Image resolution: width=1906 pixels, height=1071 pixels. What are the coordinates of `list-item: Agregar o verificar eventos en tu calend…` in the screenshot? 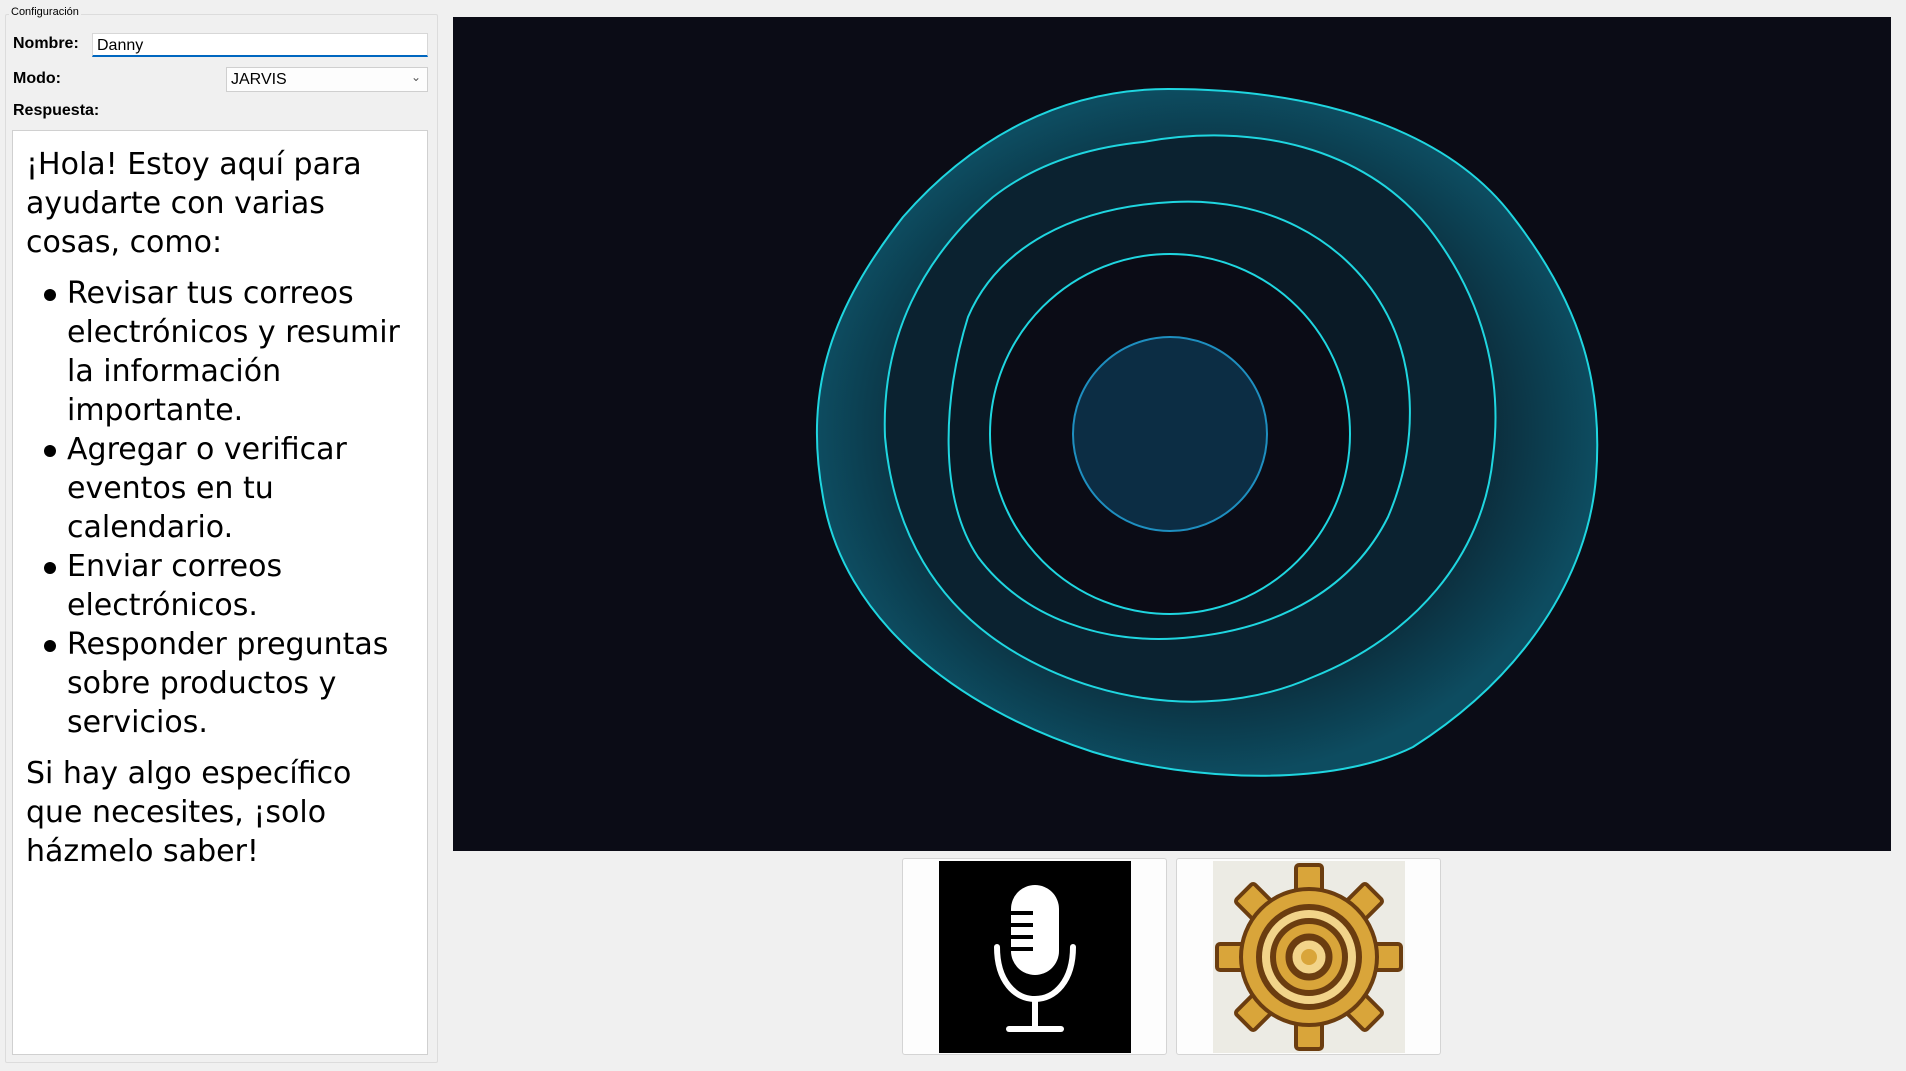 It's located at (229, 488).